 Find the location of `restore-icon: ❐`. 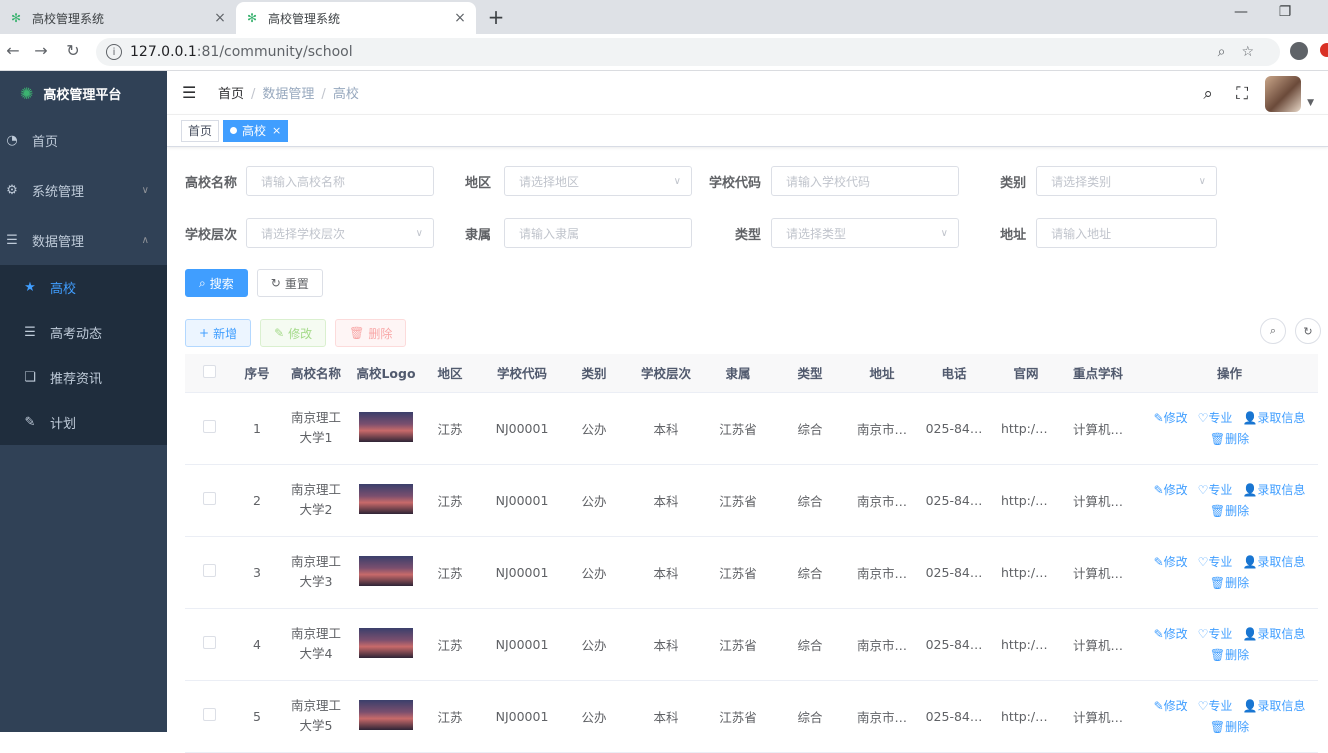

restore-icon: ❐ is located at coordinates (1285, 12).